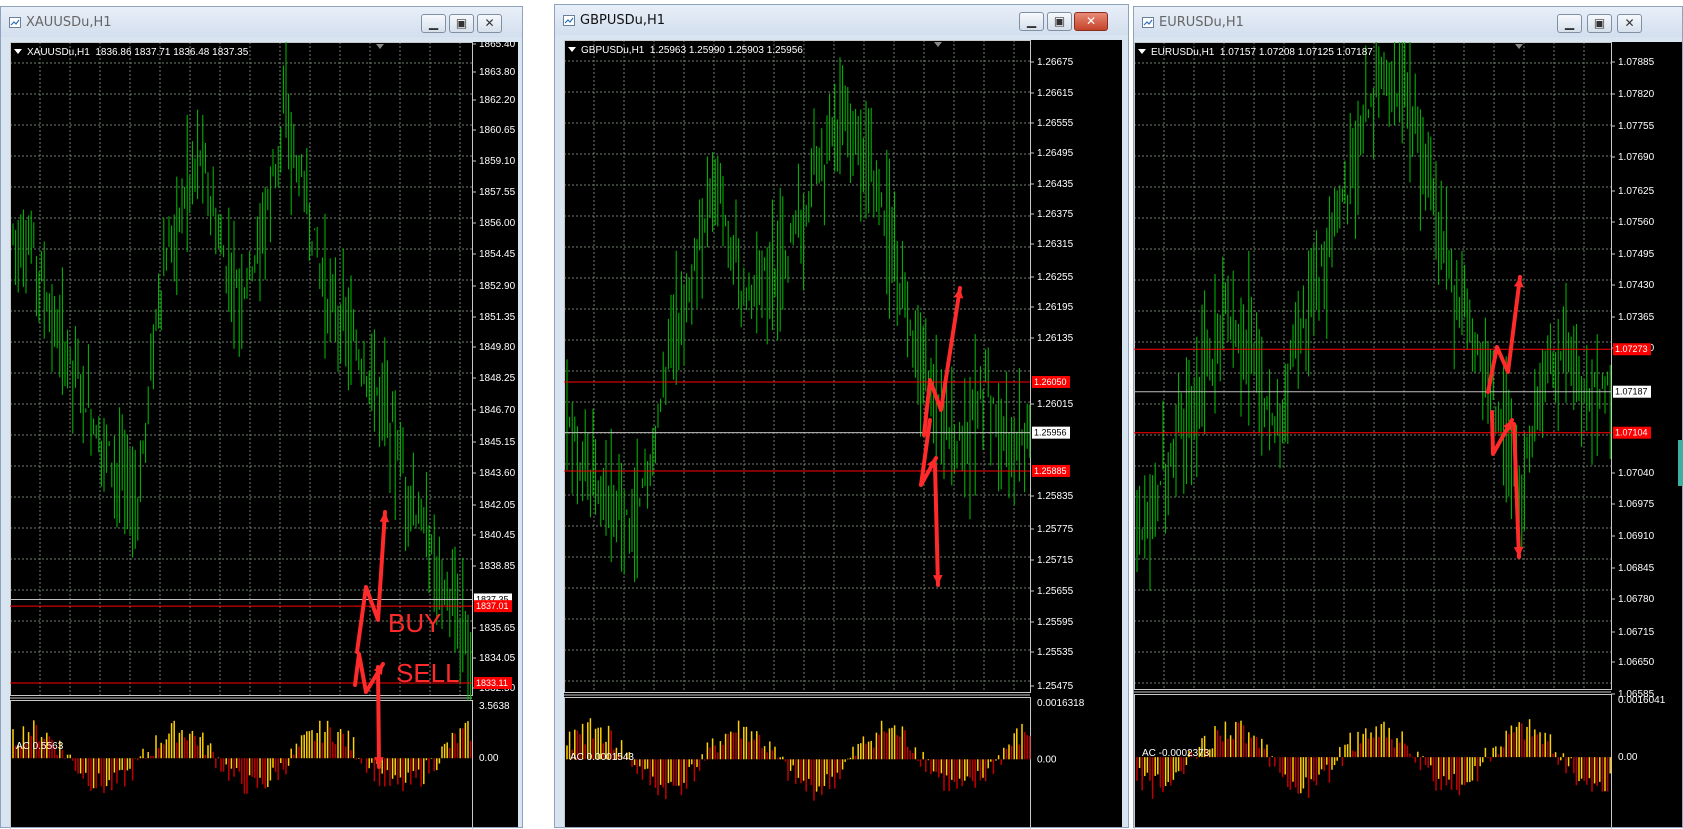 The image size is (1683, 829). I want to click on scale-label: 1.07885, so click(1636, 62).